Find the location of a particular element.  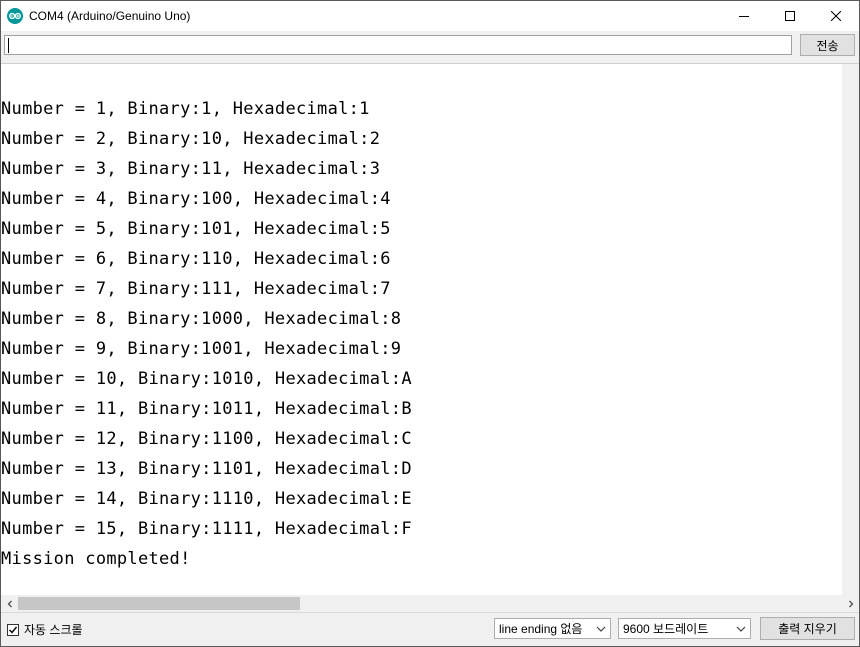

minimize-icon is located at coordinates (744, 16).